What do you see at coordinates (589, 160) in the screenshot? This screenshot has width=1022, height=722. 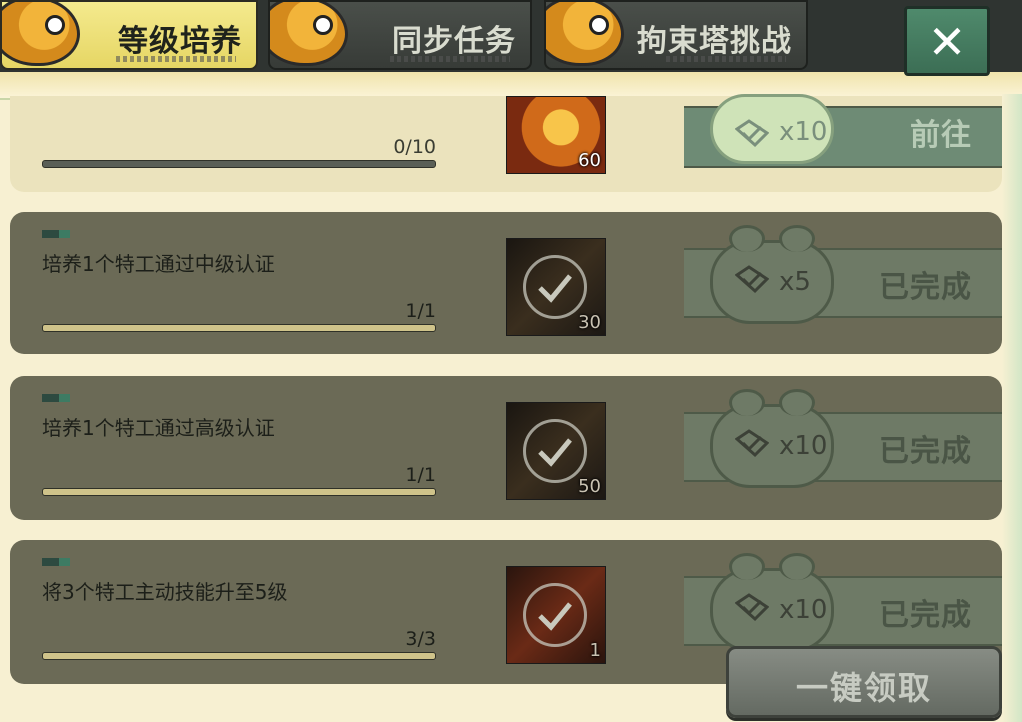 I see `reward-quantity: 60` at bounding box center [589, 160].